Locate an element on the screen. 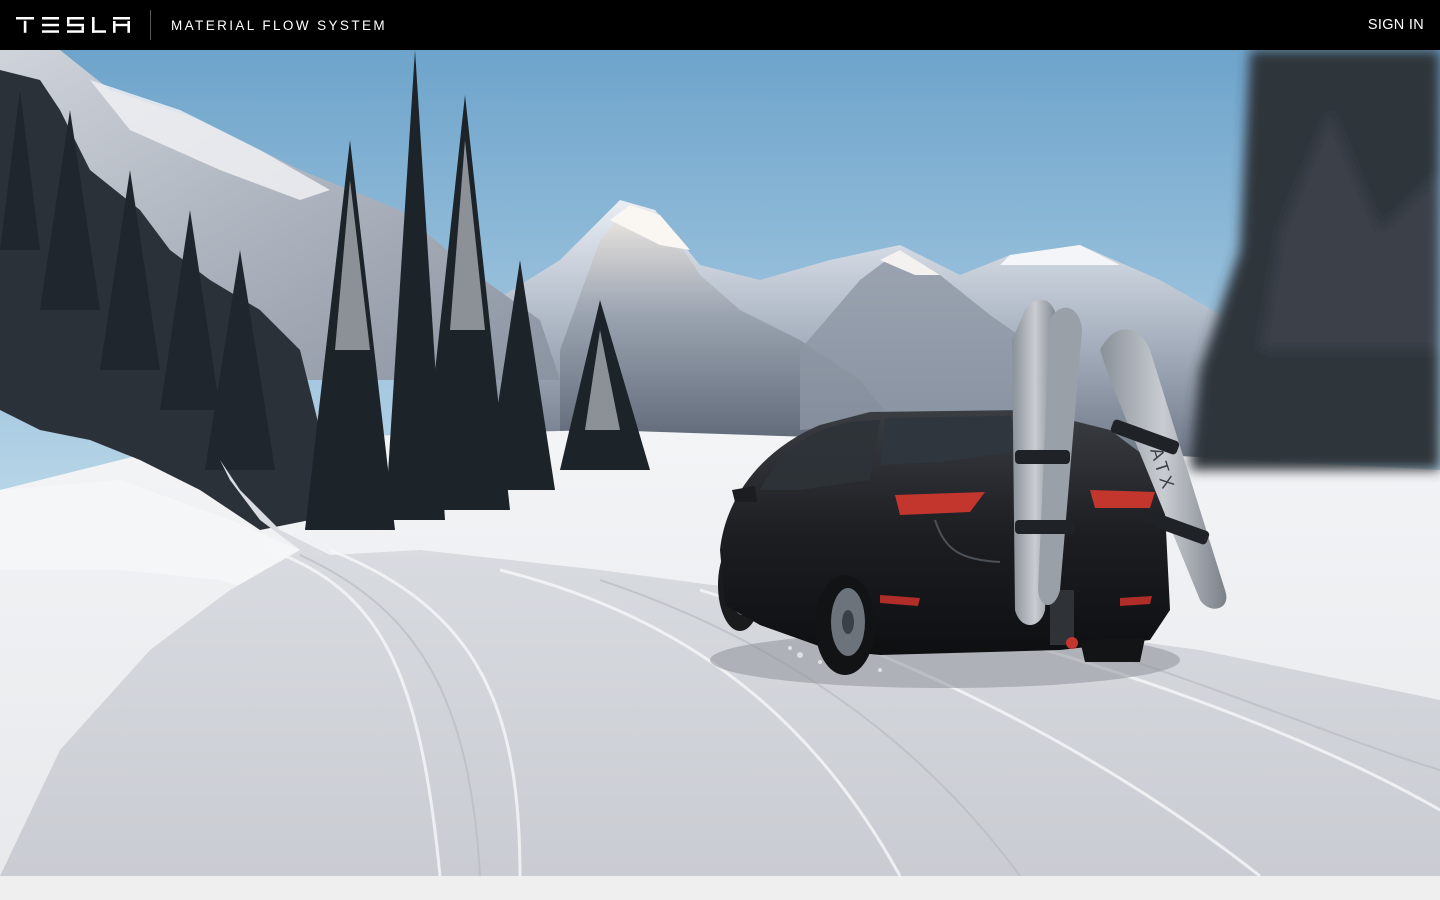 The image size is (1440, 900). tesla-logo is located at coordinates (75, 25).